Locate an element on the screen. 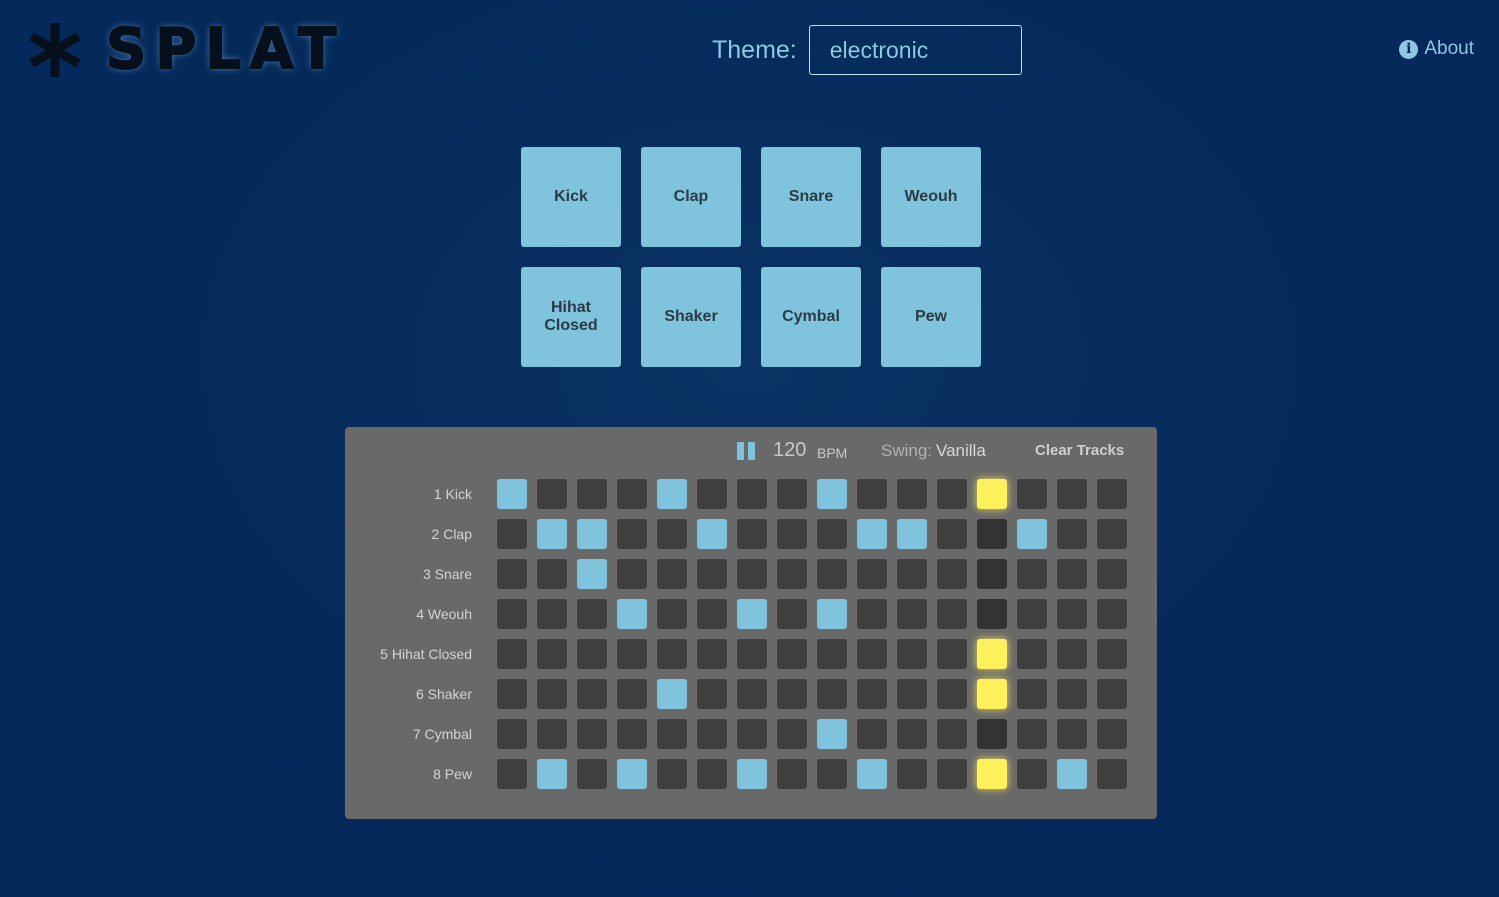  about-link: i About is located at coordinates (1436, 49).